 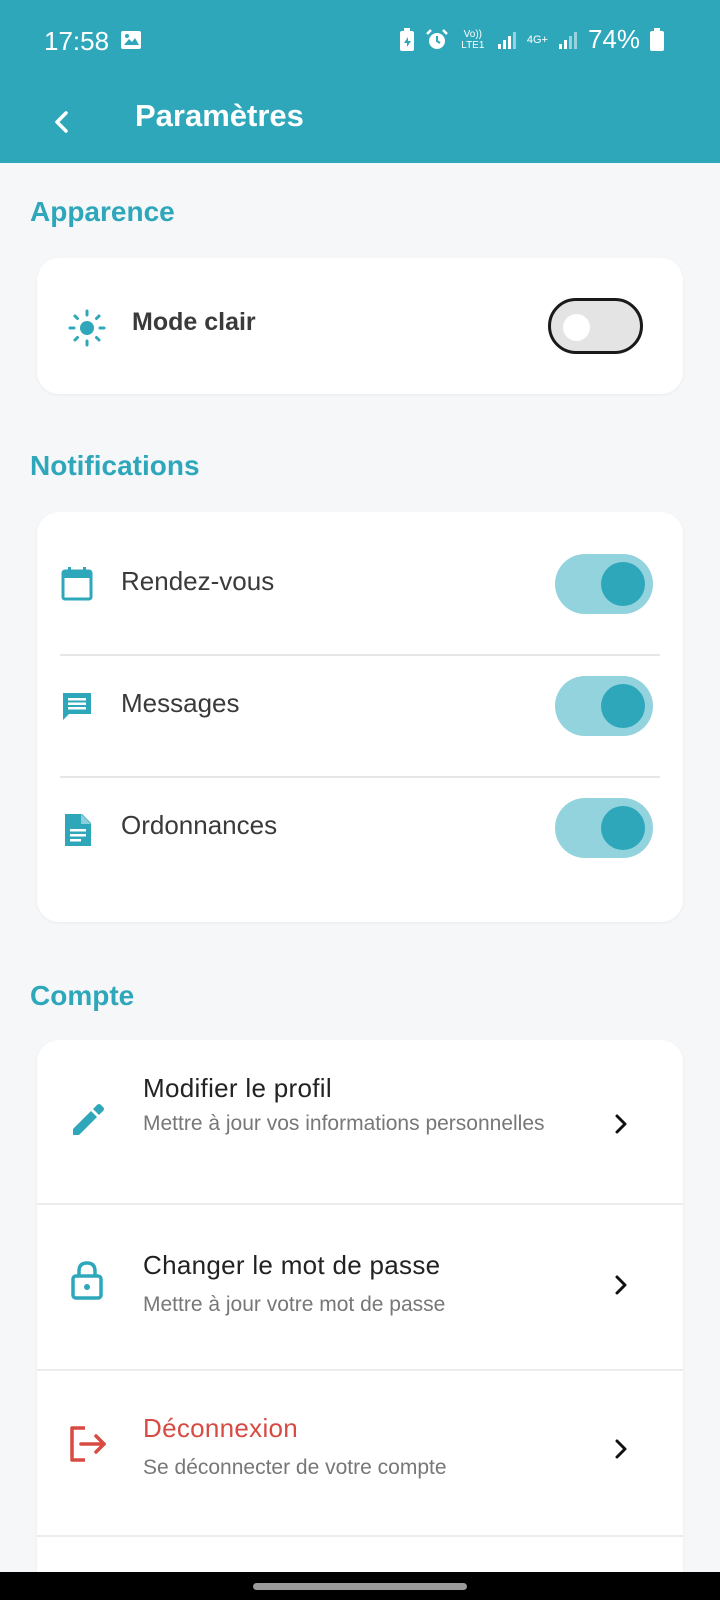 I want to click on pencil-icon, so click(x=88, y=1119).